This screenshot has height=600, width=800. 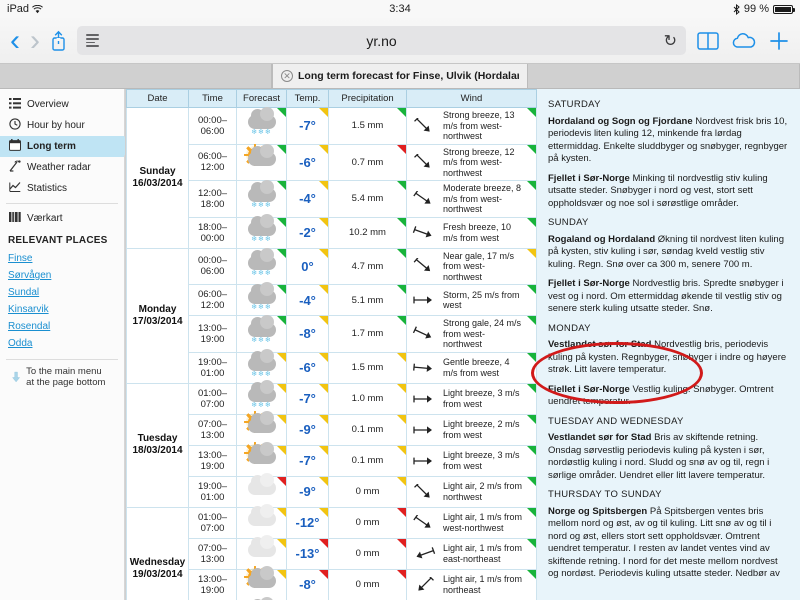 I want to click on place-link-sundal: Sundal, so click(x=62, y=292).